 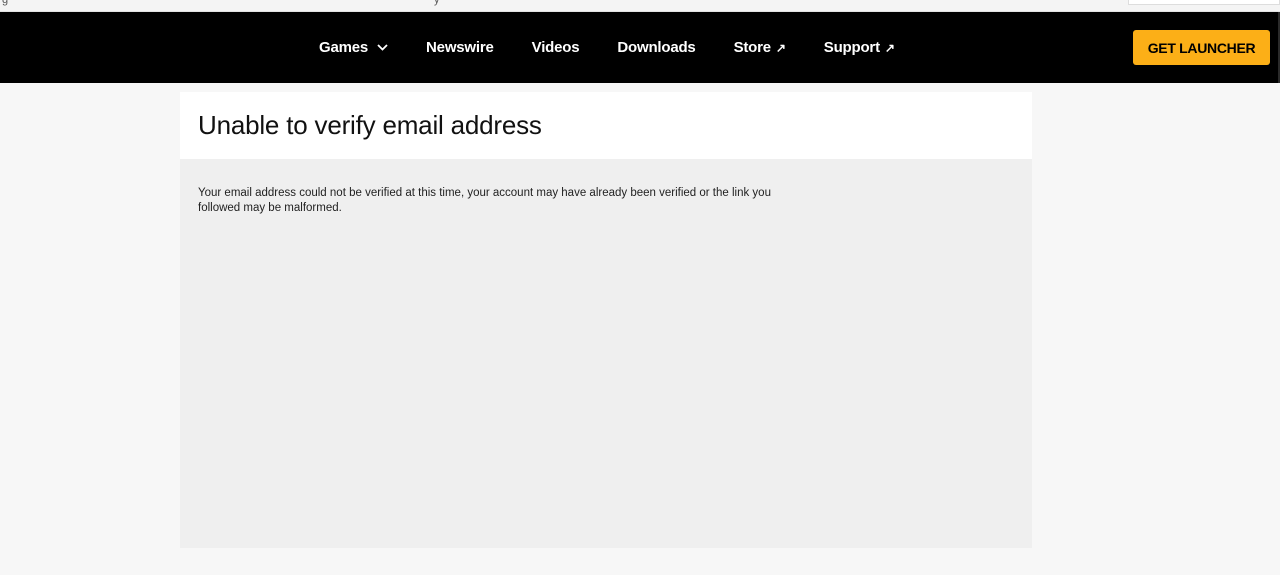 I want to click on nav-item-label: Videos, so click(x=555, y=47).